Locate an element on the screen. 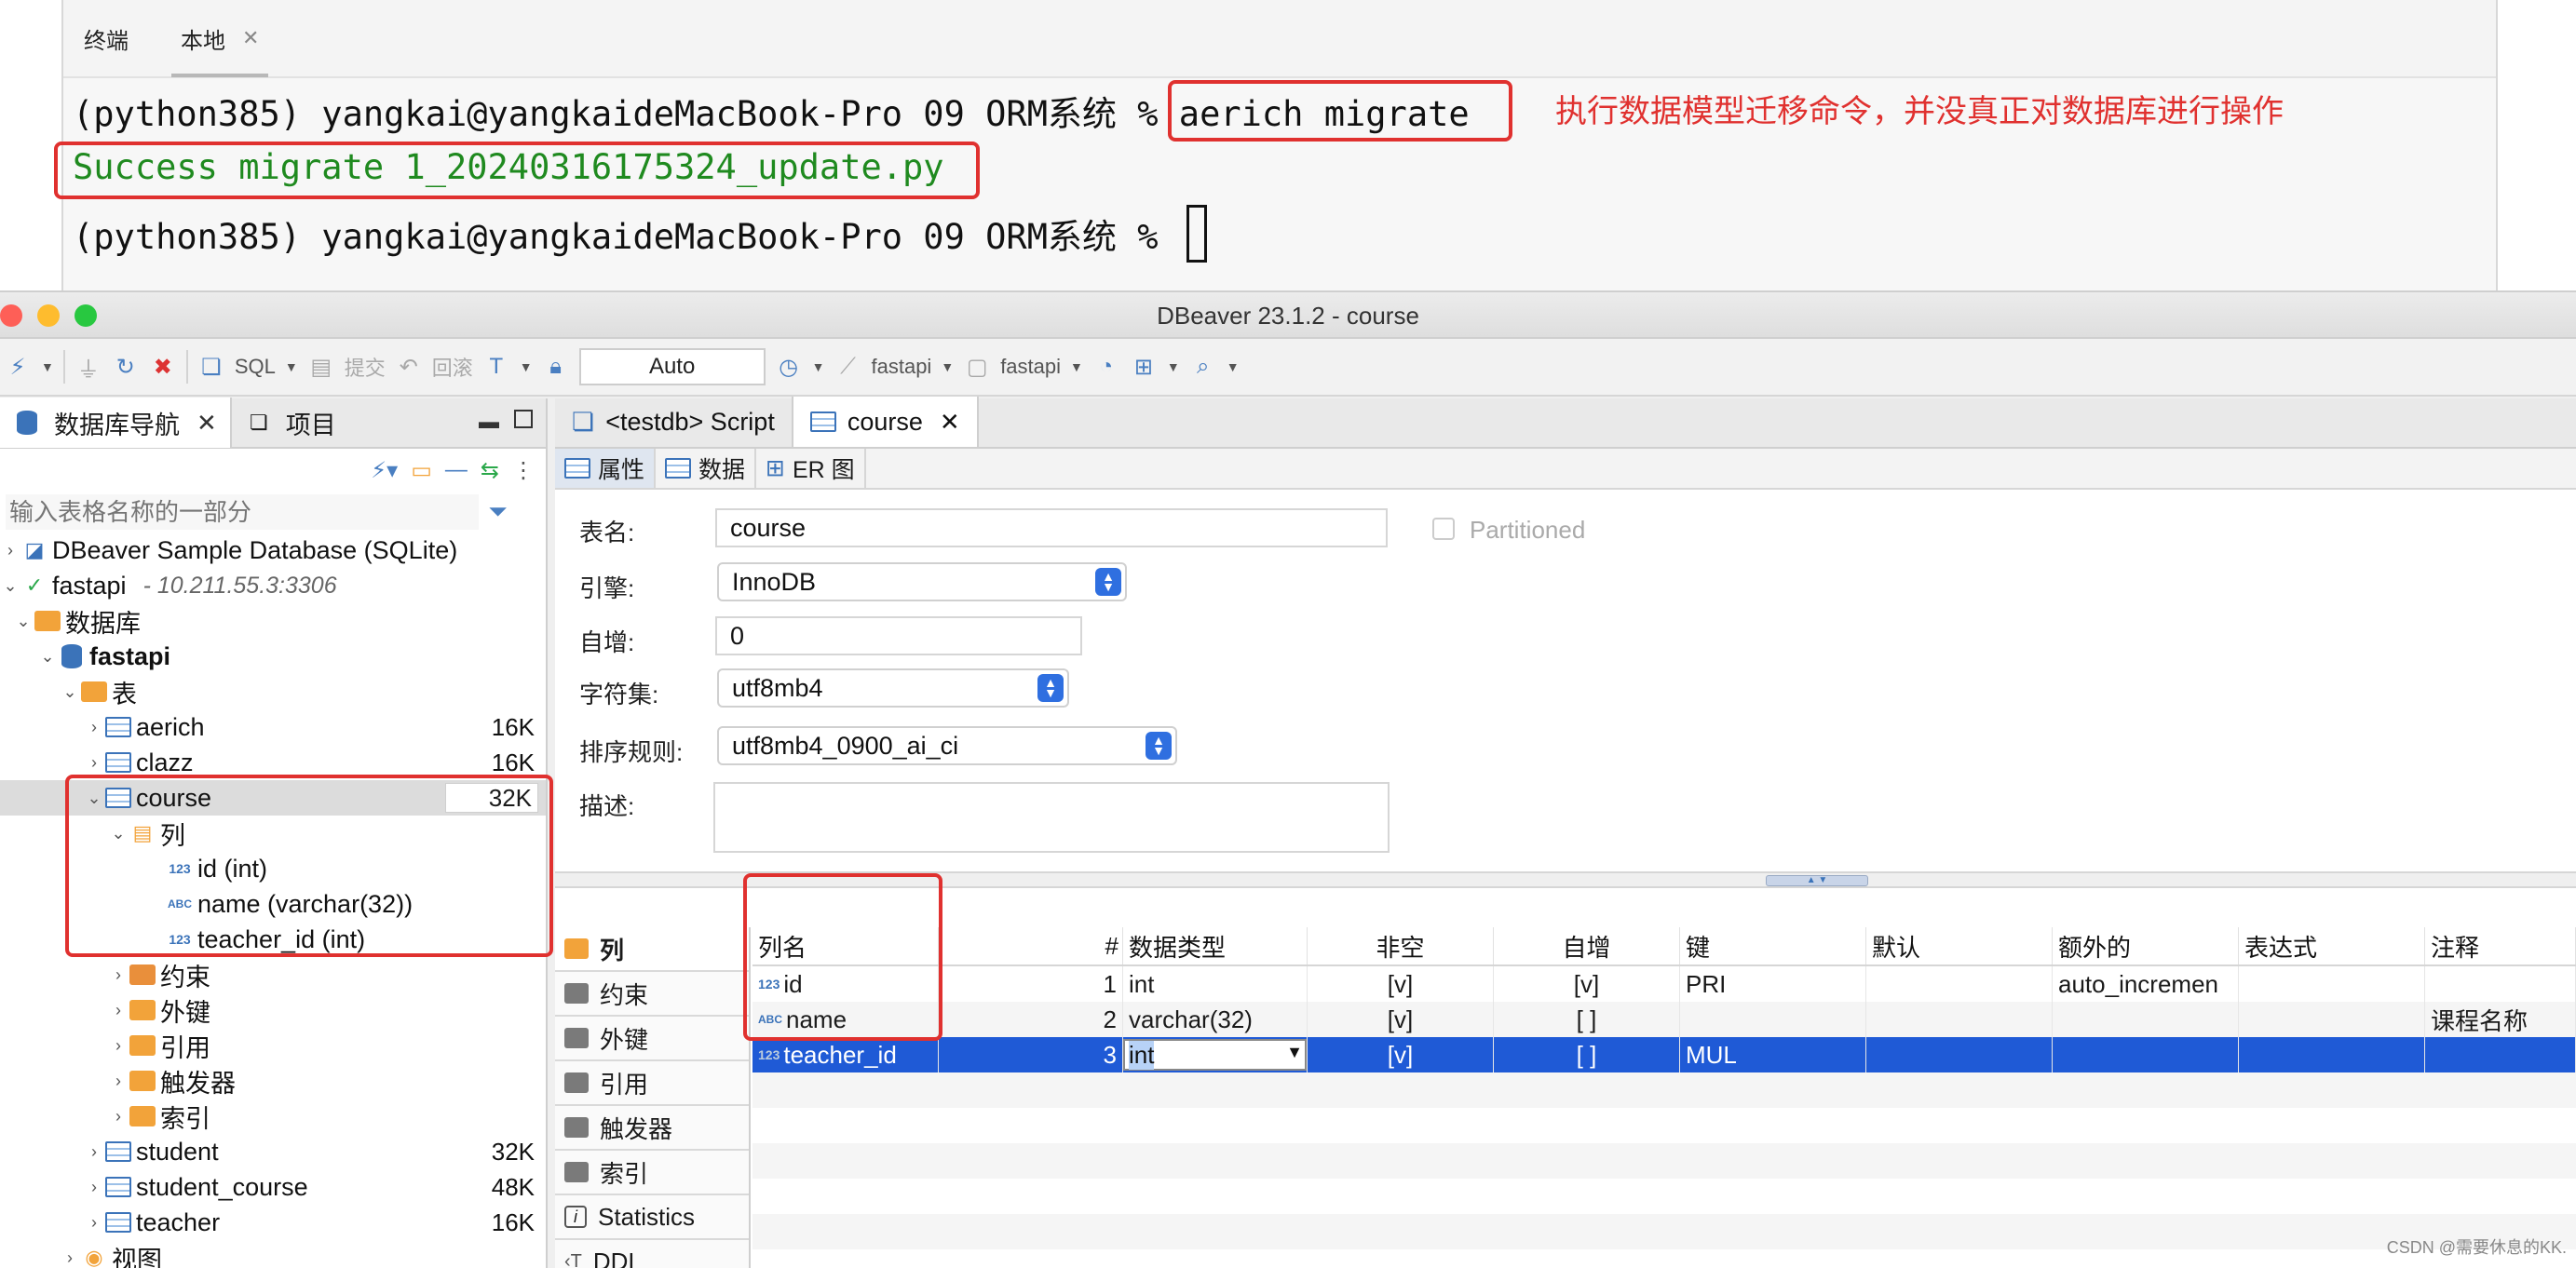 This screenshot has height=1268, width=2576. tree-item-triggers: › 触发器 is located at coordinates (273, 1081).